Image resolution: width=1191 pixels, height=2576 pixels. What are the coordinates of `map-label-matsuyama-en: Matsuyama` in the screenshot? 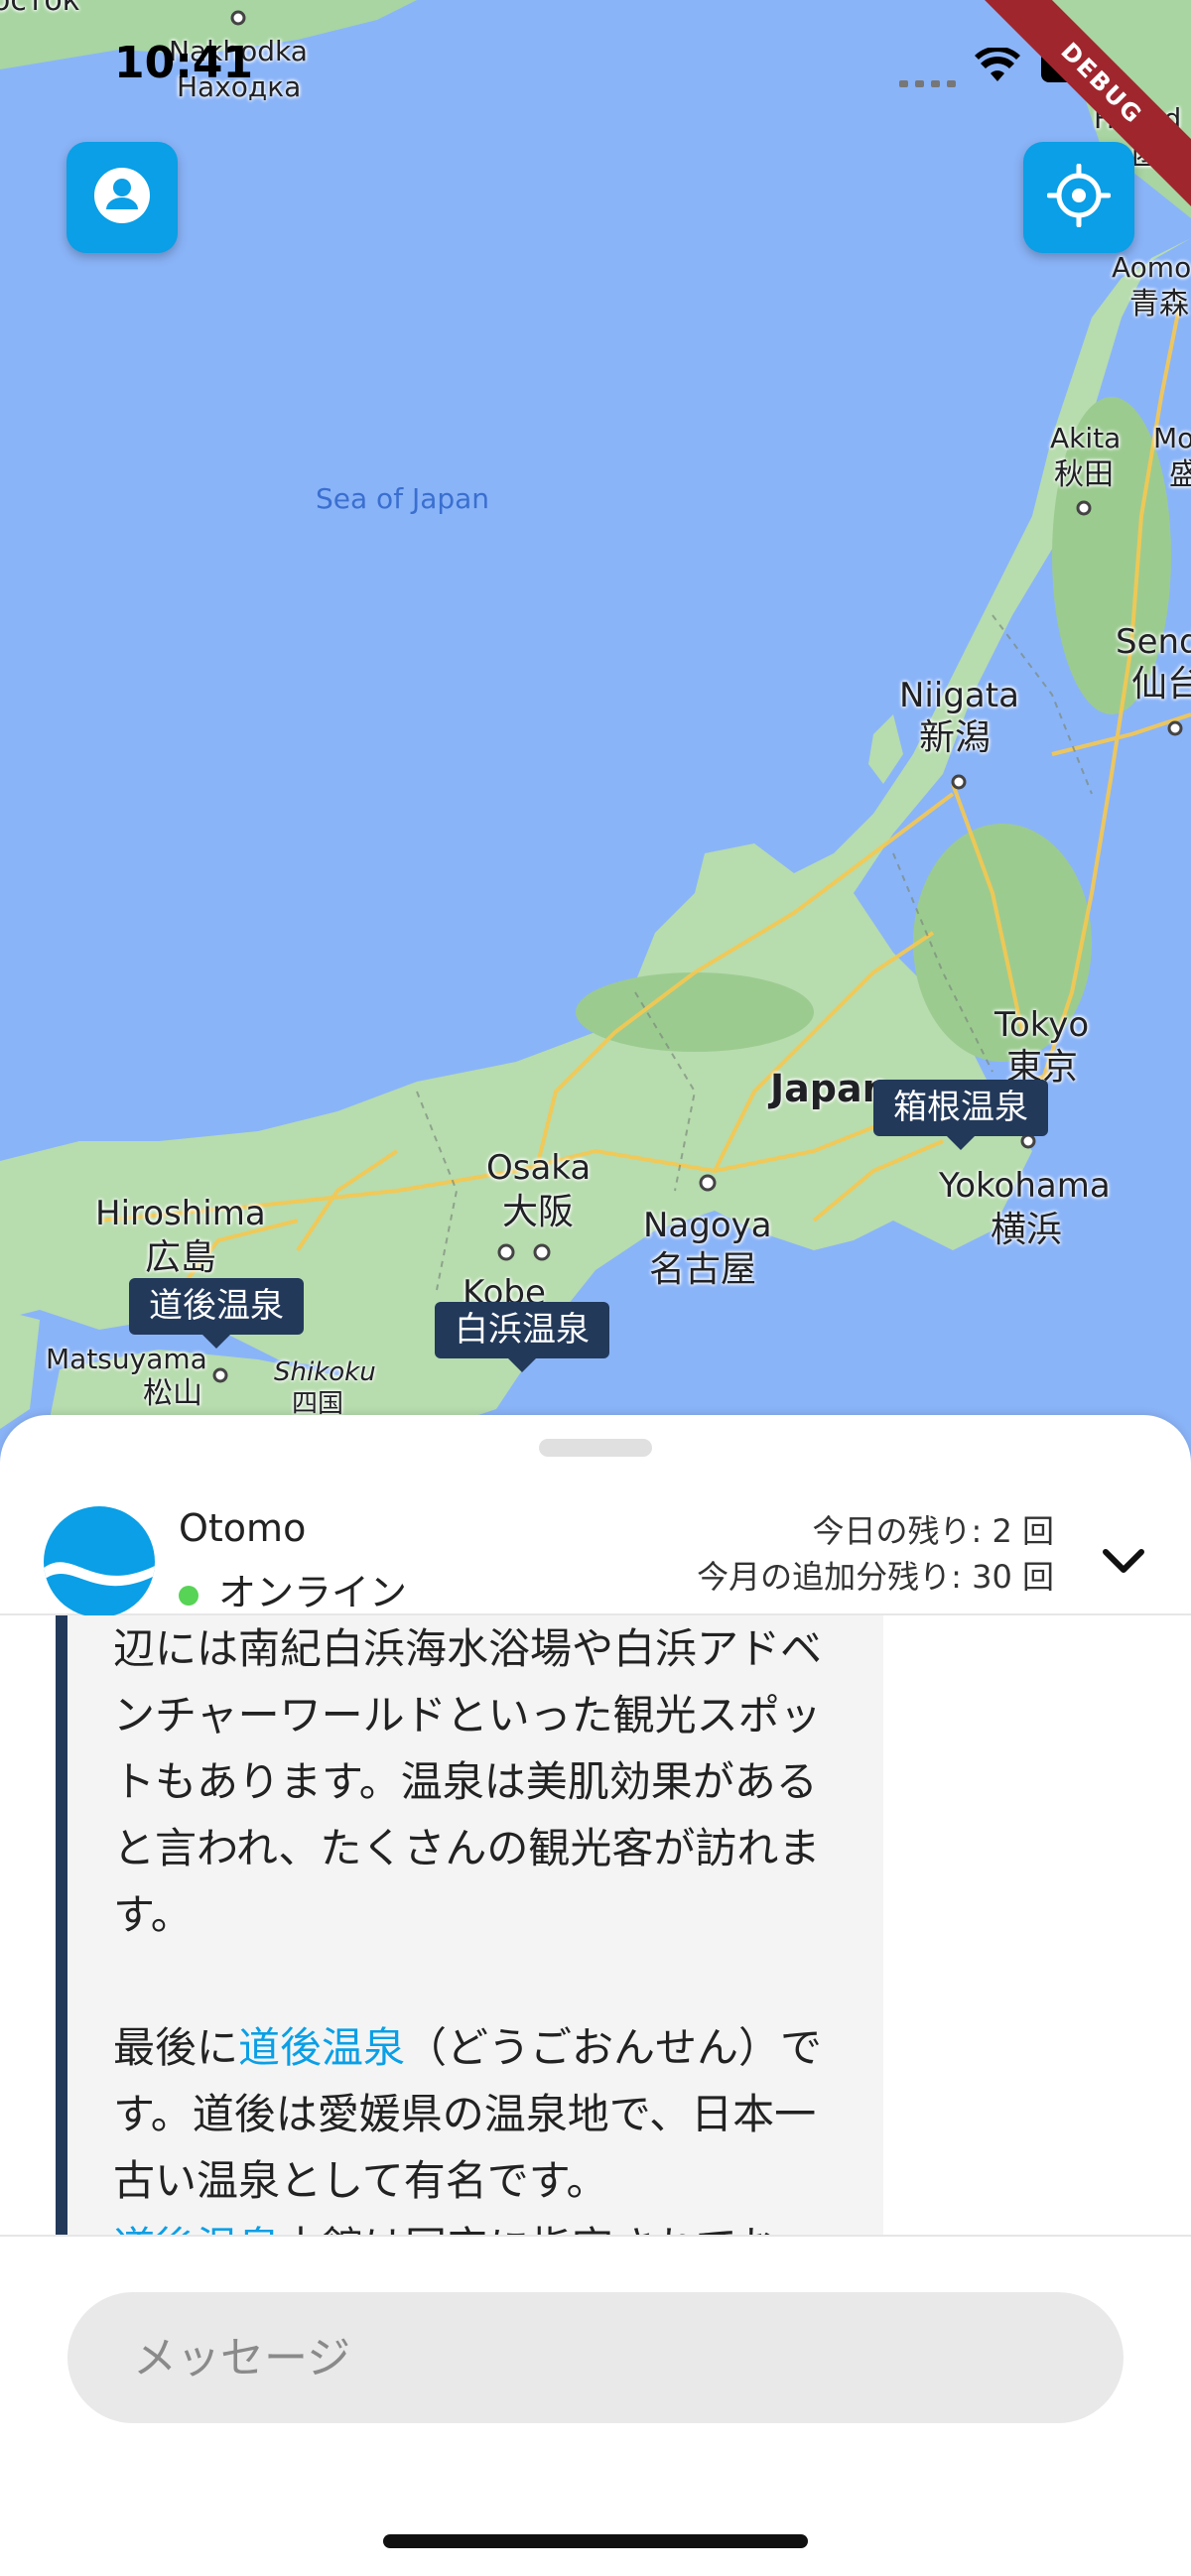 It's located at (127, 1359).